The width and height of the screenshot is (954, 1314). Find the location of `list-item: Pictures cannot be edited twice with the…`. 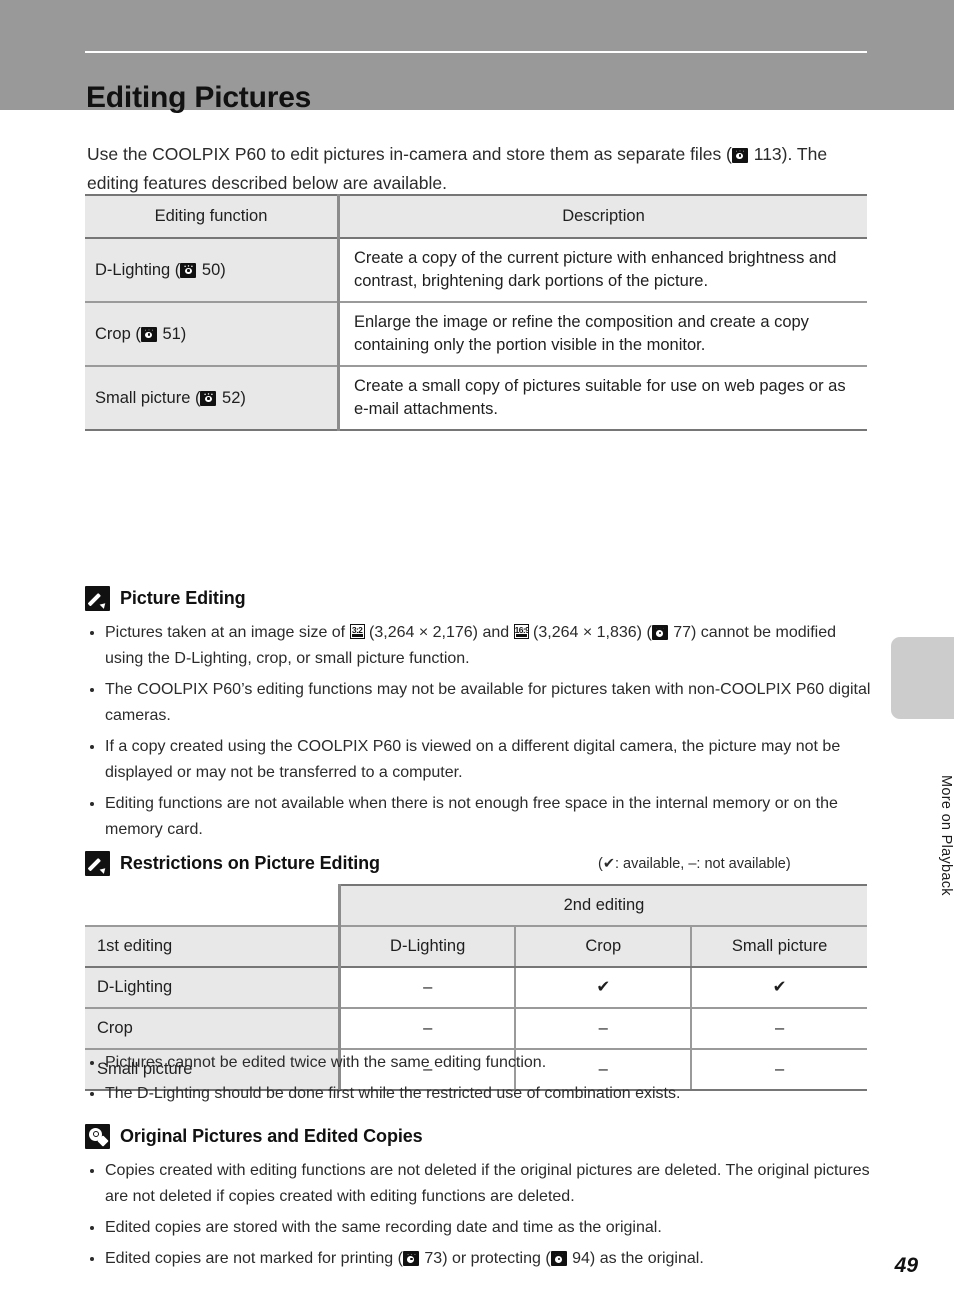

list-item: Pictures cannot be edited twice with the… is located at coordinates (482, 1063).